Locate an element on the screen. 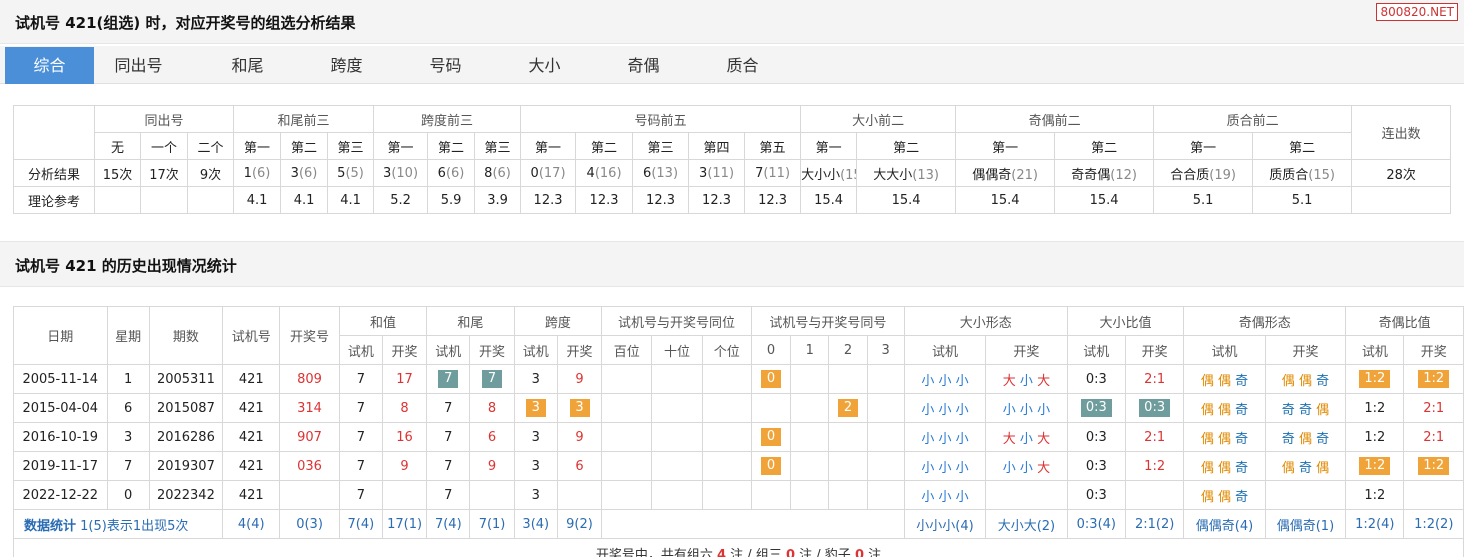 This screenshot has width=1464, height=557. odd-even-form-cell: 偶 偶 奇 is located at coordinates (1224, 408).